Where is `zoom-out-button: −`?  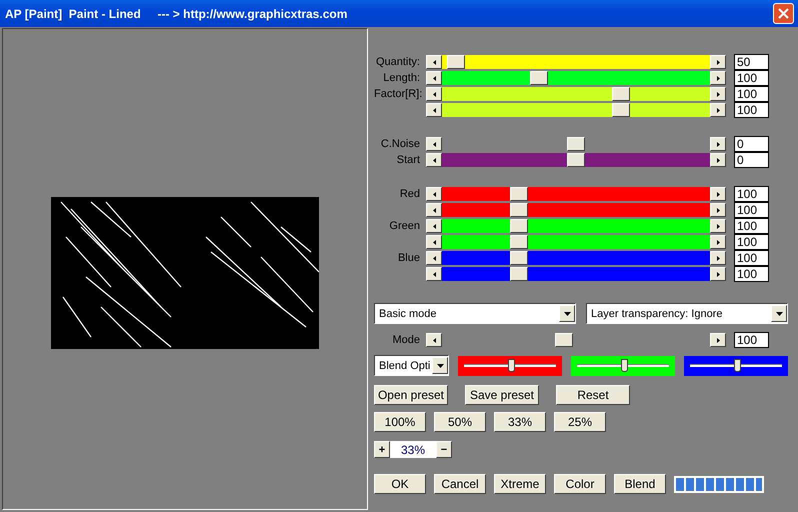
zoom-out-button: − is located at coordinates (444, 449).